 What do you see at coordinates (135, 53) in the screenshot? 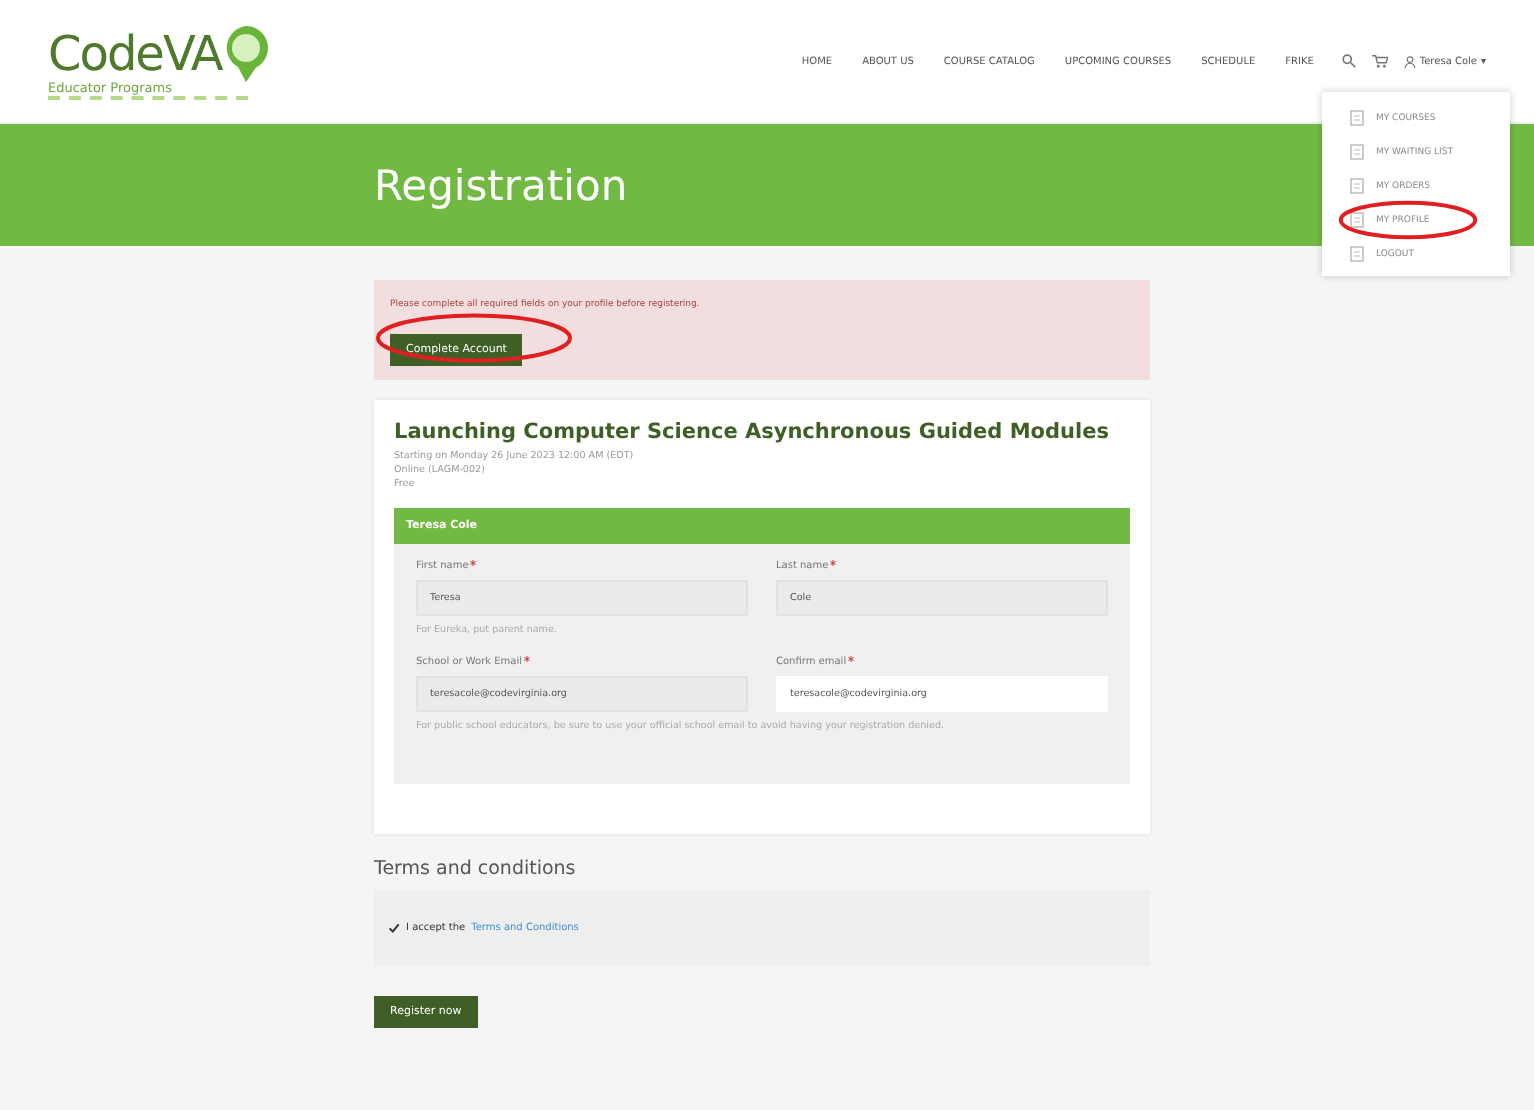
I see `logo-text: CodeVA` at bounding box center [135, 53].